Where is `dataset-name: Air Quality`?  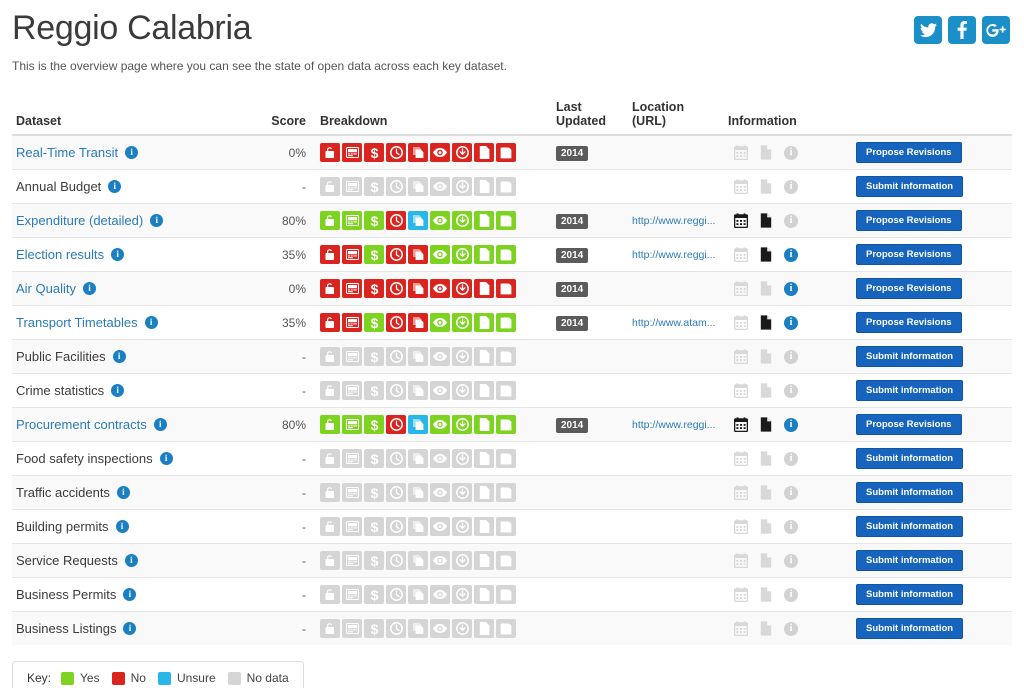 dataset-name: Air Quality is located at coordinates (46, 288).